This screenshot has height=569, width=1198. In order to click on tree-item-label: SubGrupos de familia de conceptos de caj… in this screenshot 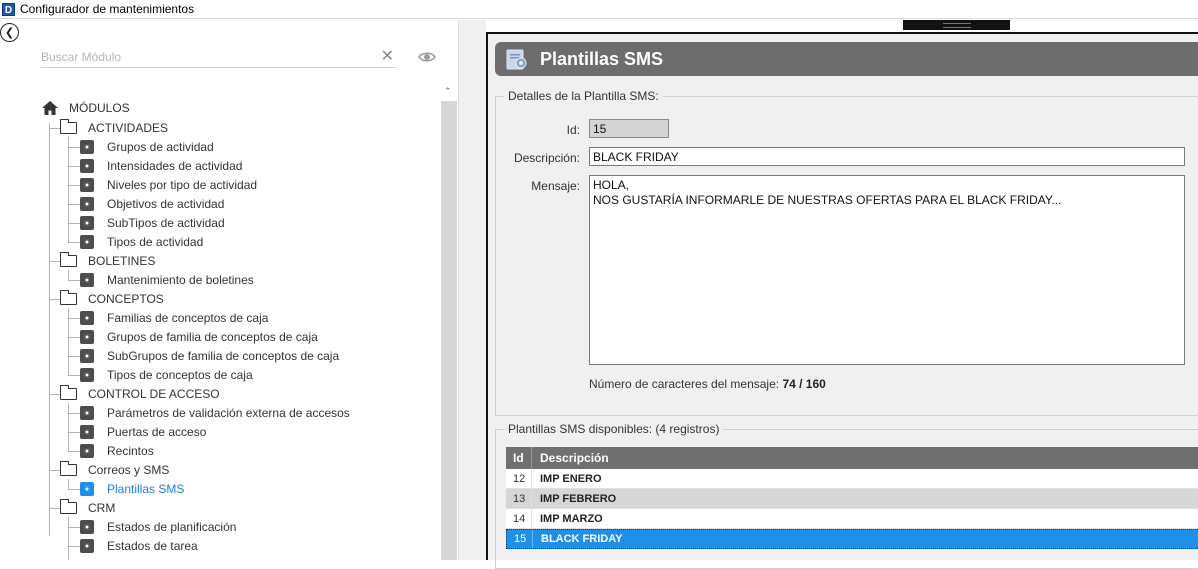, I will do `click(223, 355)`.